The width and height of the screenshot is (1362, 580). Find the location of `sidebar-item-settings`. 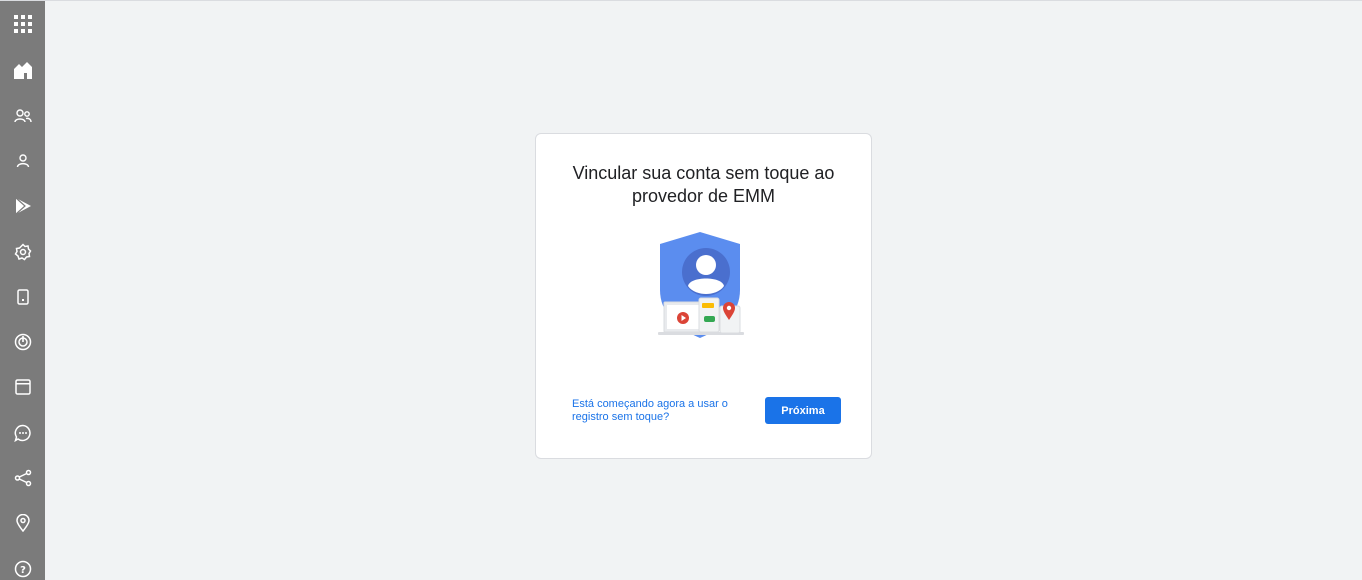

sidebar-item-settings is located at coordinates (22, 252).